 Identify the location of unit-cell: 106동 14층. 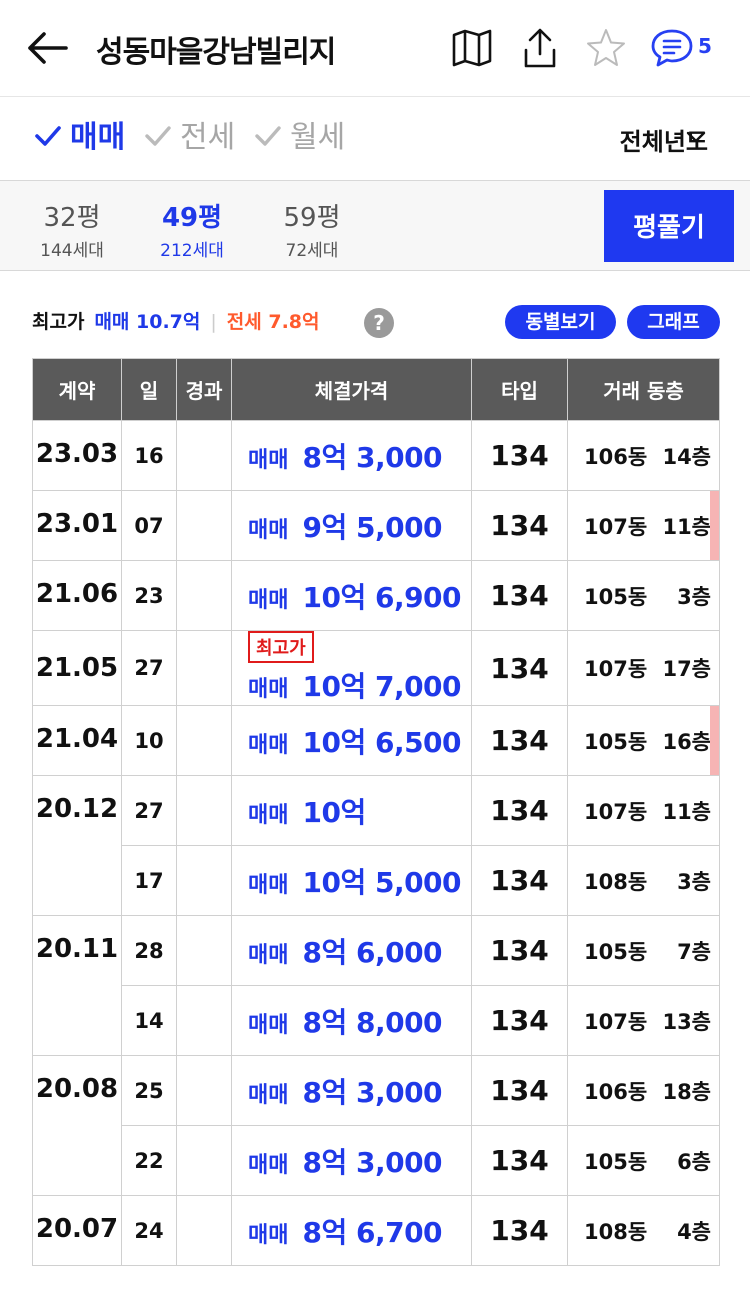
(643, 455).